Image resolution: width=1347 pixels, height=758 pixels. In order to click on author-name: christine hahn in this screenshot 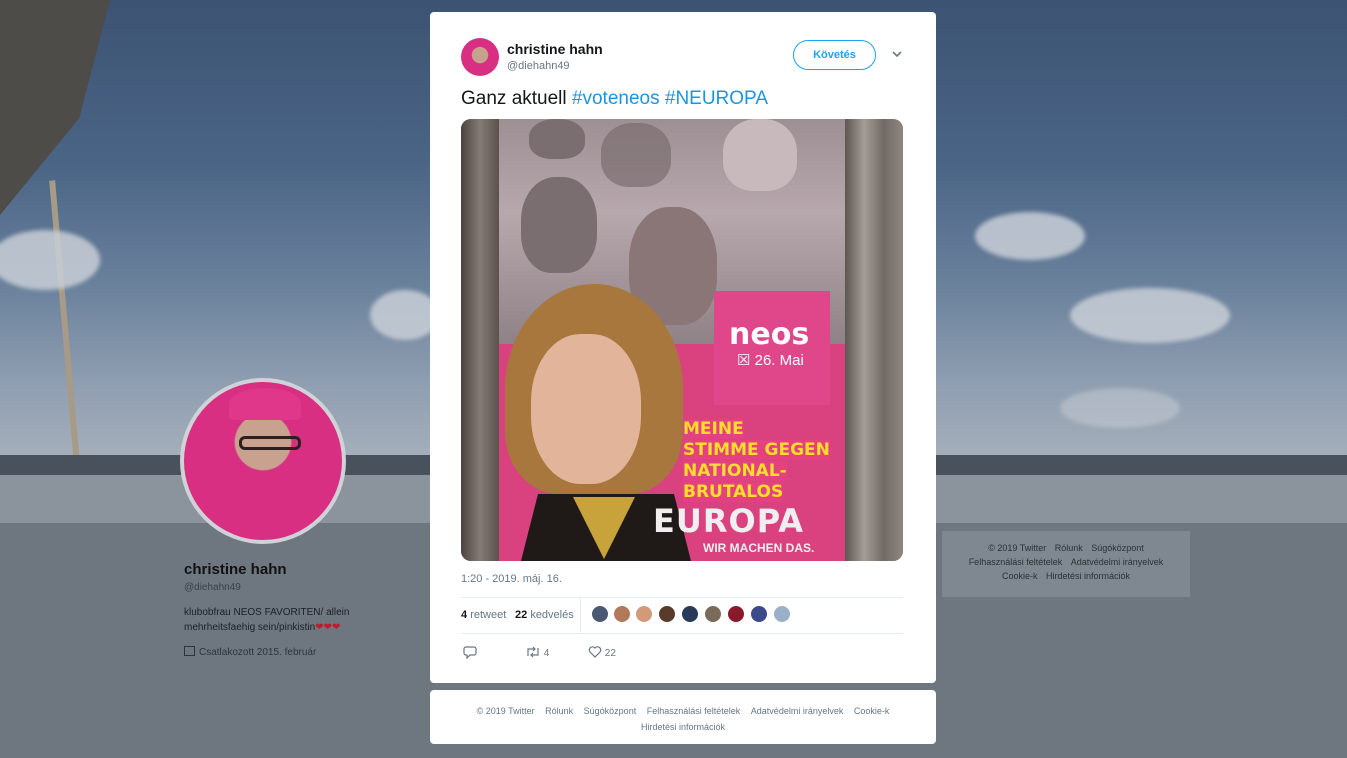, I will do `click(555, 49)`.